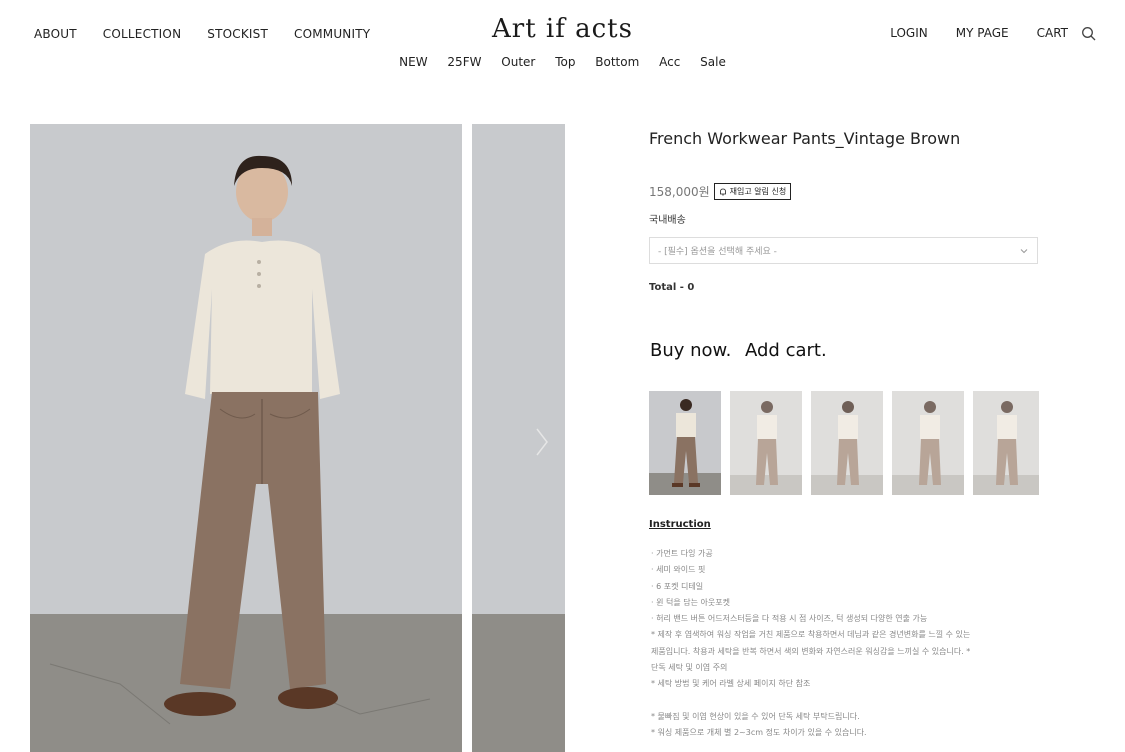 The image size is (1125, 752). What do you see at coordinates (759, 732) in the screenshot?
I see `instruction-line: * 워싱 제품으로 개체 별 2~3cm 정도 차이가 있을 수 있습니다.` at bounding box center [759, 732].